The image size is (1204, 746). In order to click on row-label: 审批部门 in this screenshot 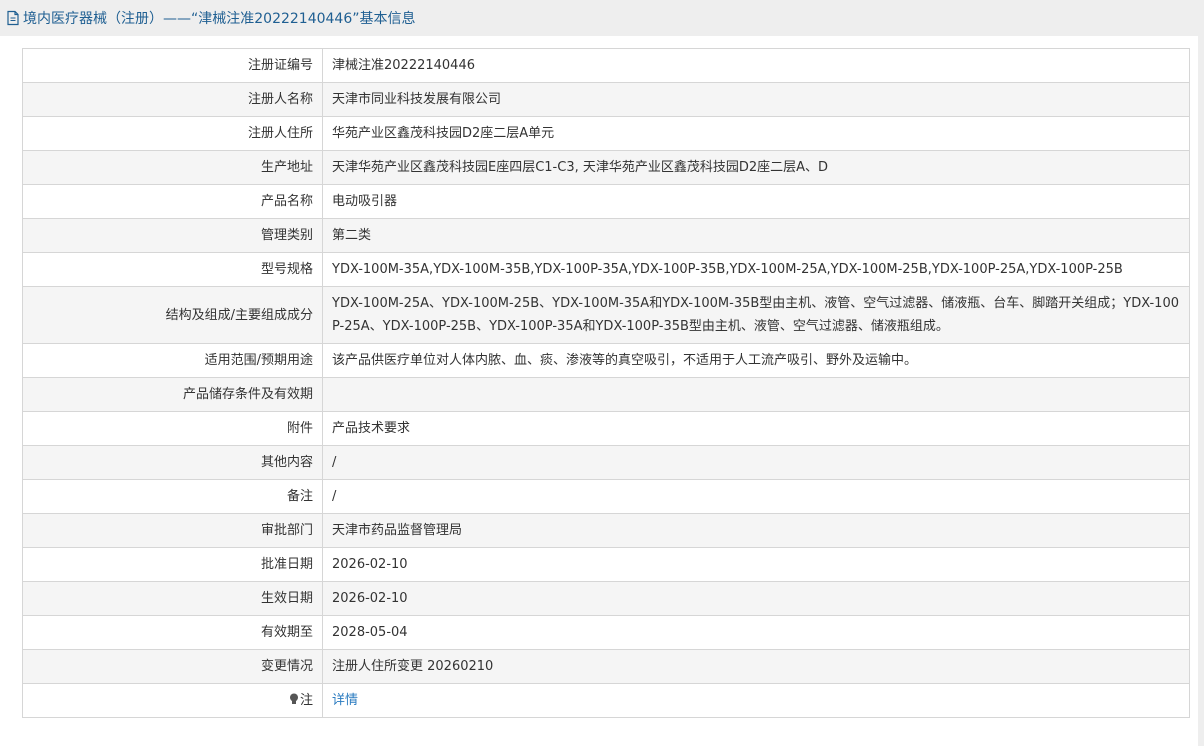, I will do `click(172, 530)`.